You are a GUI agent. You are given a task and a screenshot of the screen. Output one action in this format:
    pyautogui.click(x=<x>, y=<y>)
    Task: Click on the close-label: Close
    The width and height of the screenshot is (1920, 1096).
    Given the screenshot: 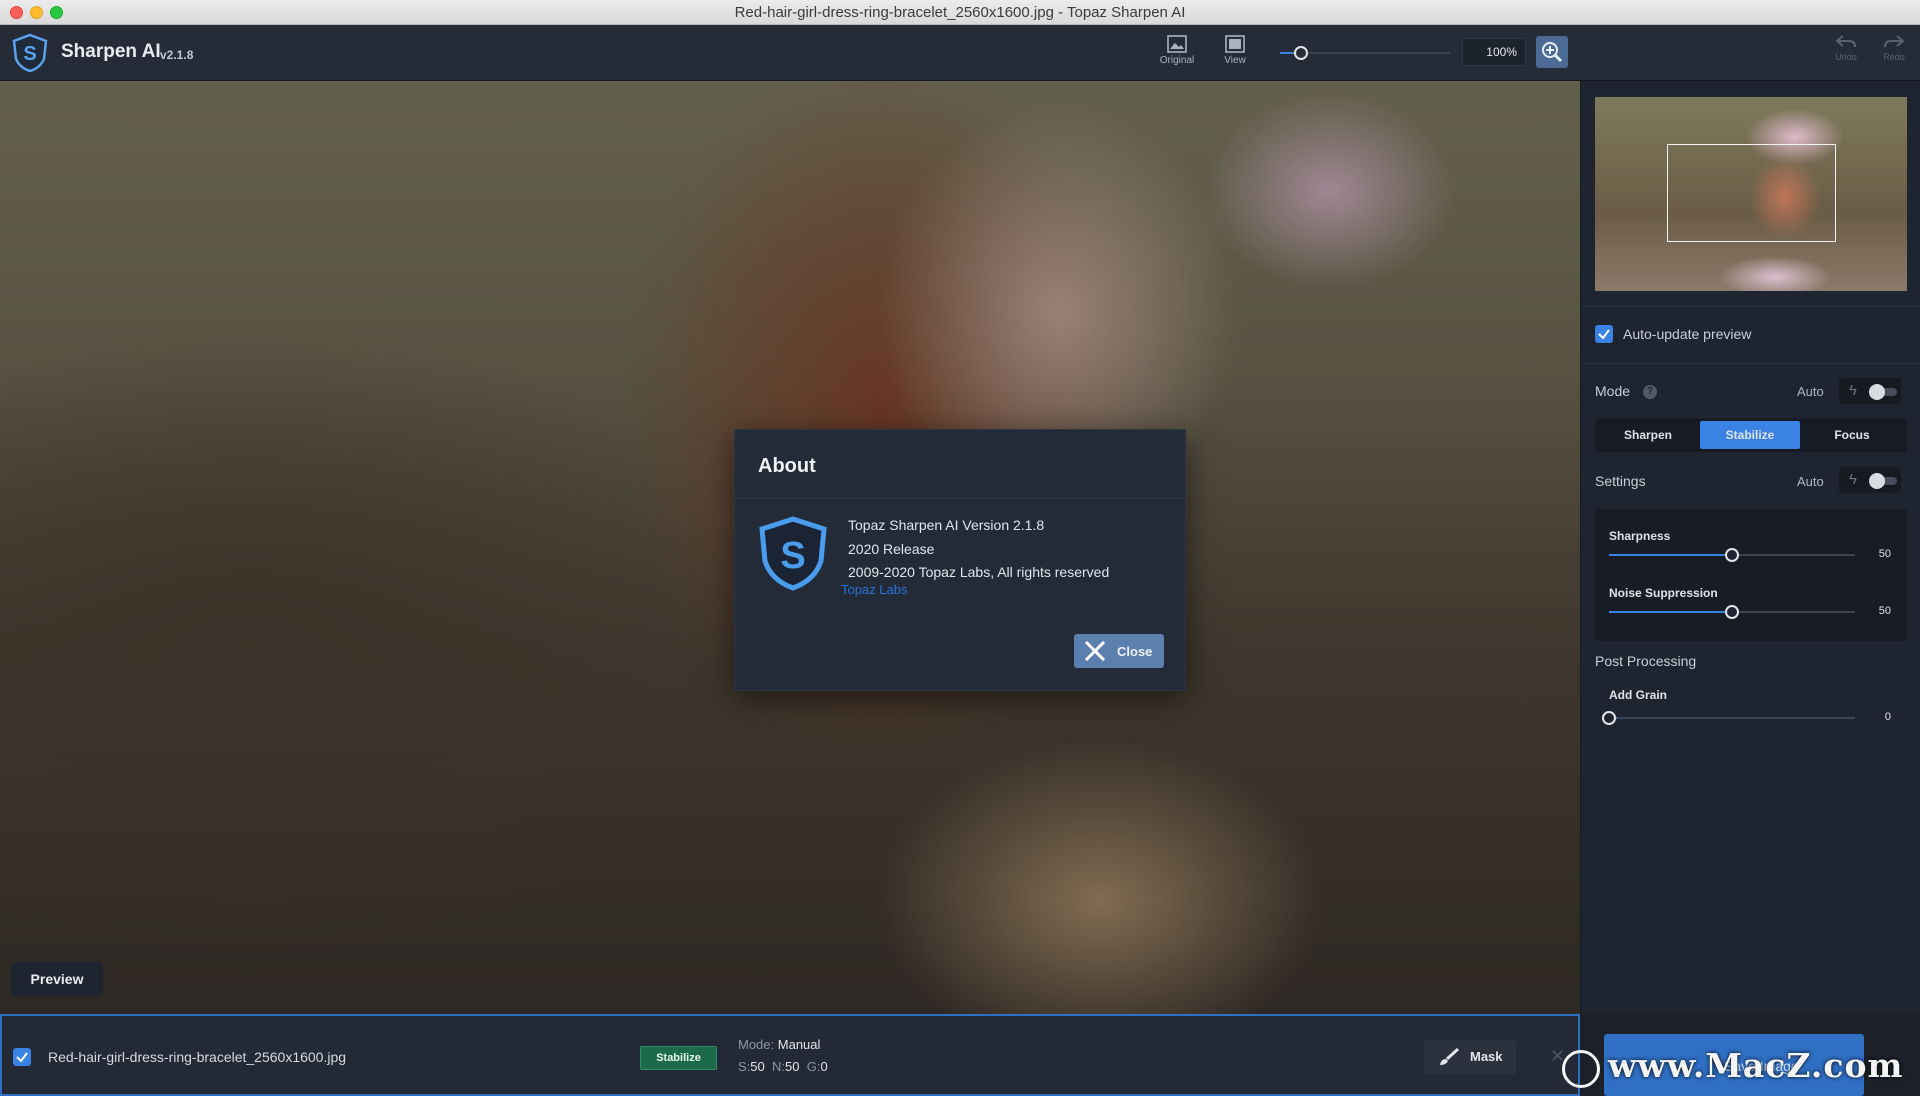 What is the action you would take?
    pyautogui.click(x=1135, y=651)
    